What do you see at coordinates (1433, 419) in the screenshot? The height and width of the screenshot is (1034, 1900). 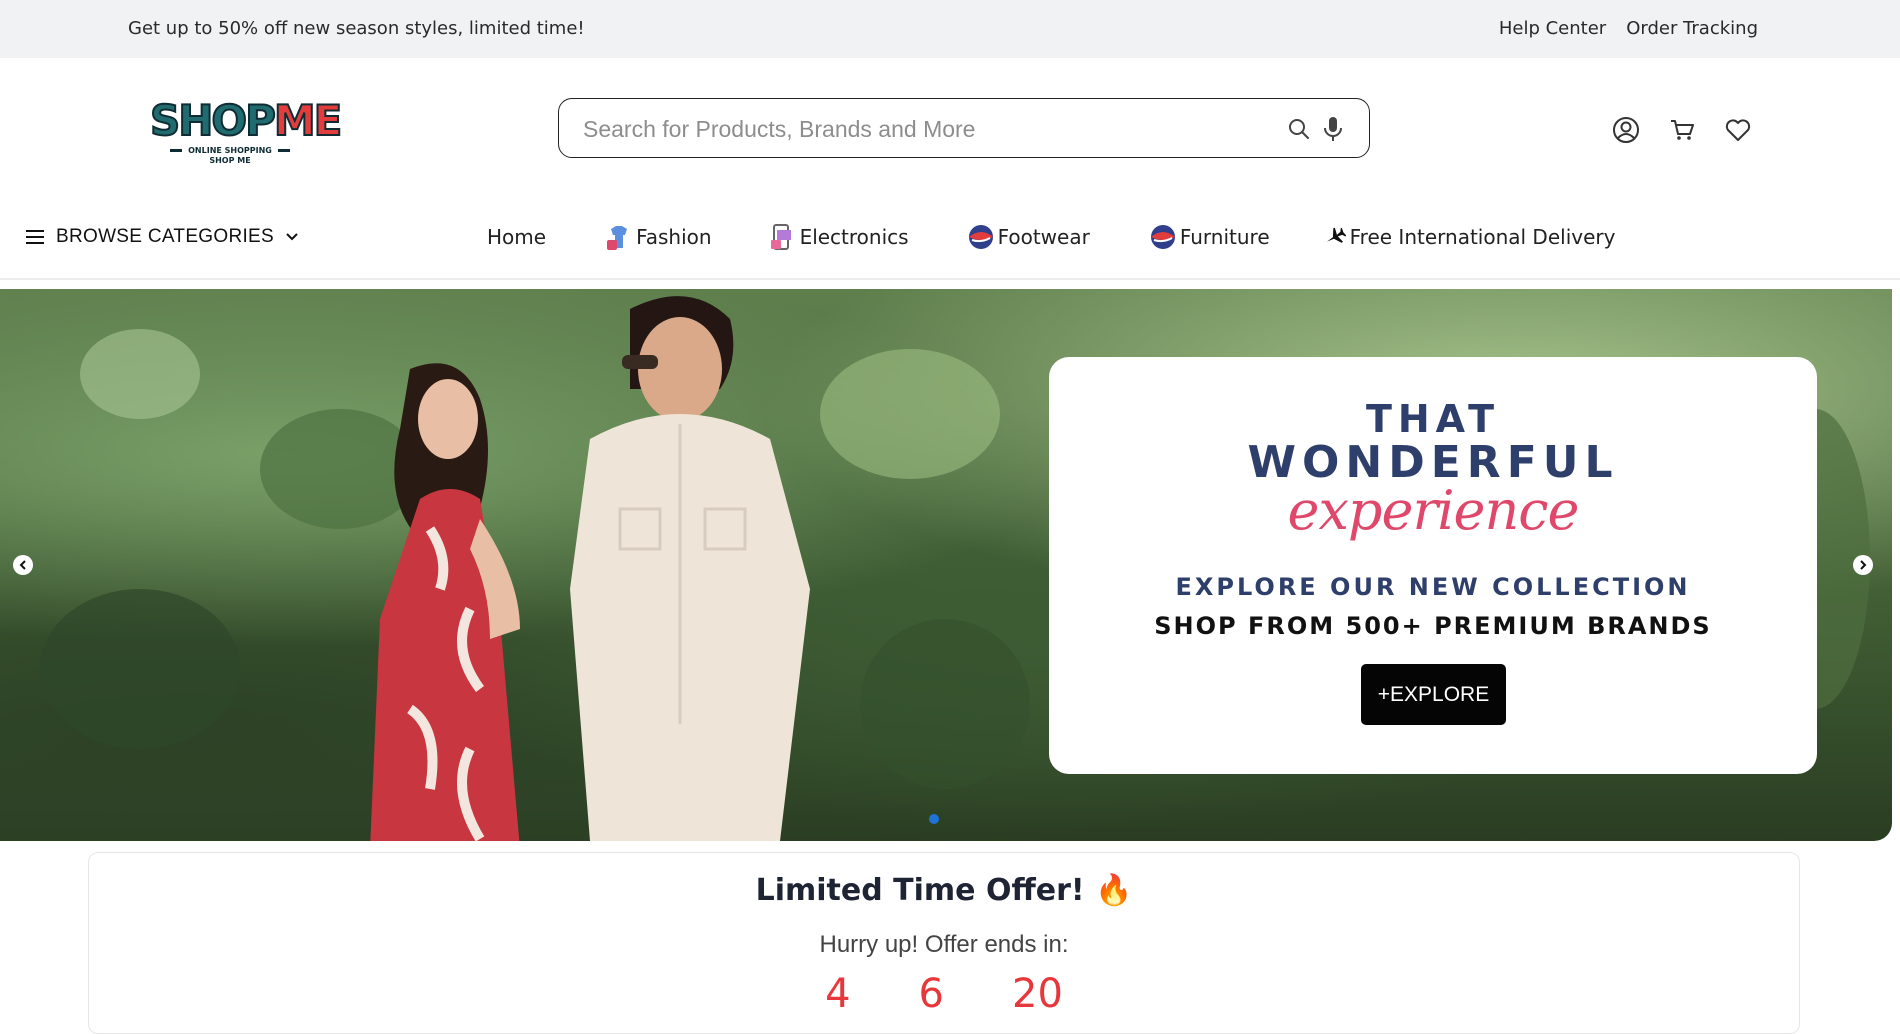 I see `hero-heading-line1: THAT` at bounding box center [1433, 419].